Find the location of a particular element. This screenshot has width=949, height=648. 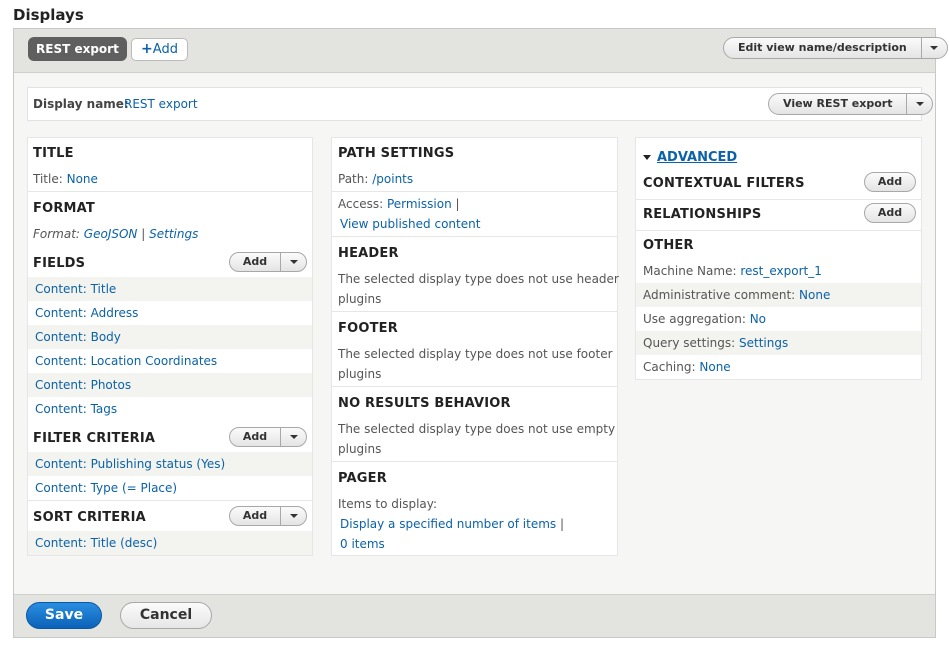

edit-view-dropdown-toggle is located at coordinates (933, 48).